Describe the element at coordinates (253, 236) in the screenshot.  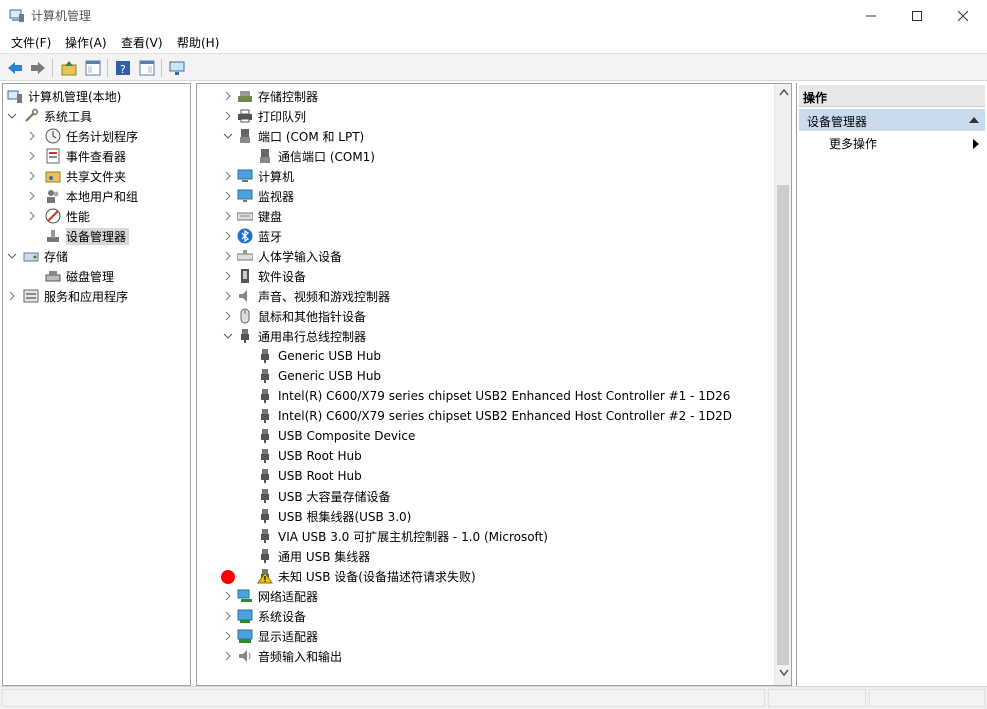
I see `device-tree-item: 蓝牙` at that location.